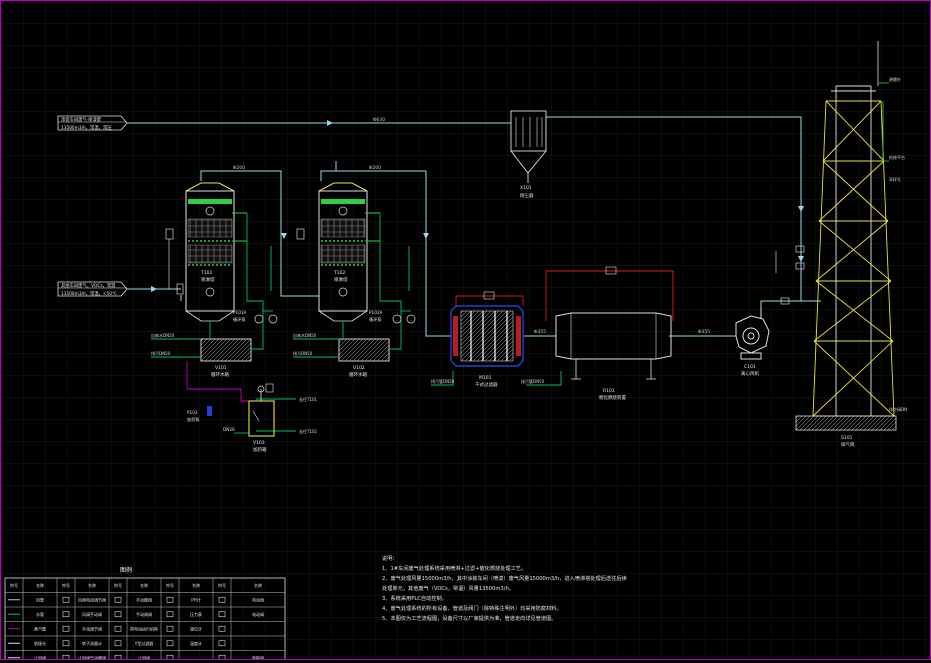 This screenshot has width=931, height=663. I want to click on dosing-pump-p103, so click(209, 411).